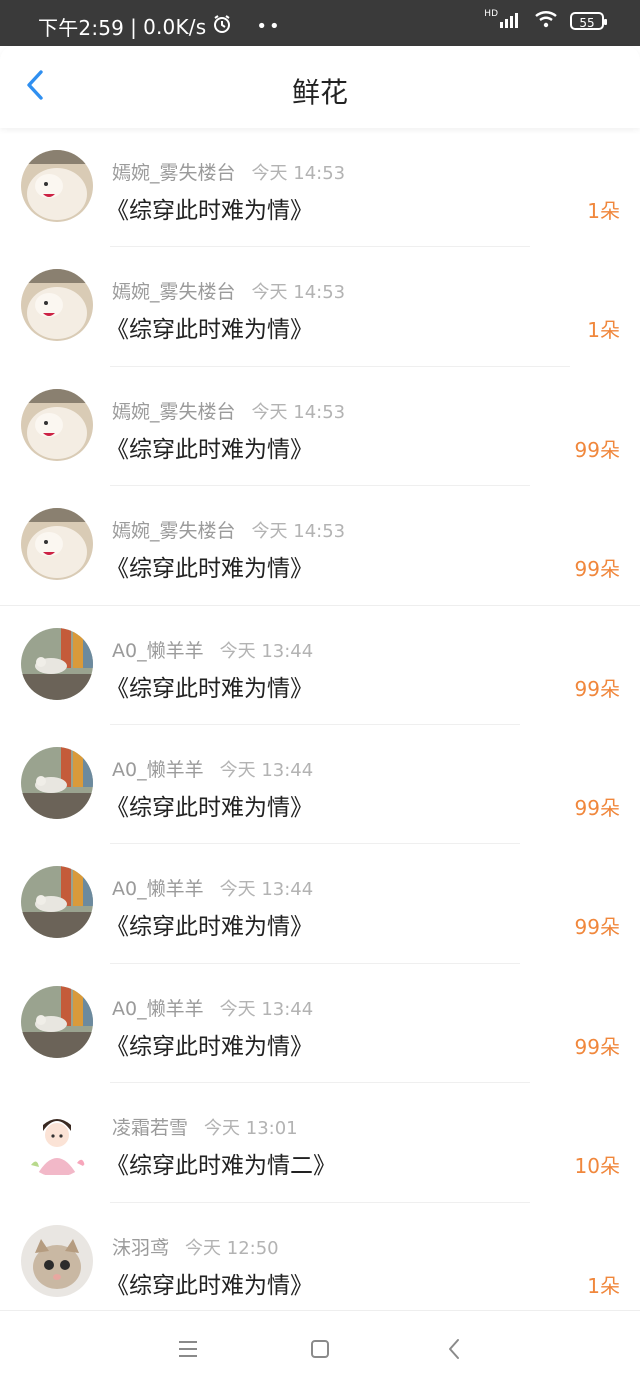 The image size is (640, 1388). Describe the element at coordinates (320, 23) in the screenshot. I see `status-bar: 下午2:59 | 0.0K/s •• HD 55` at that location.